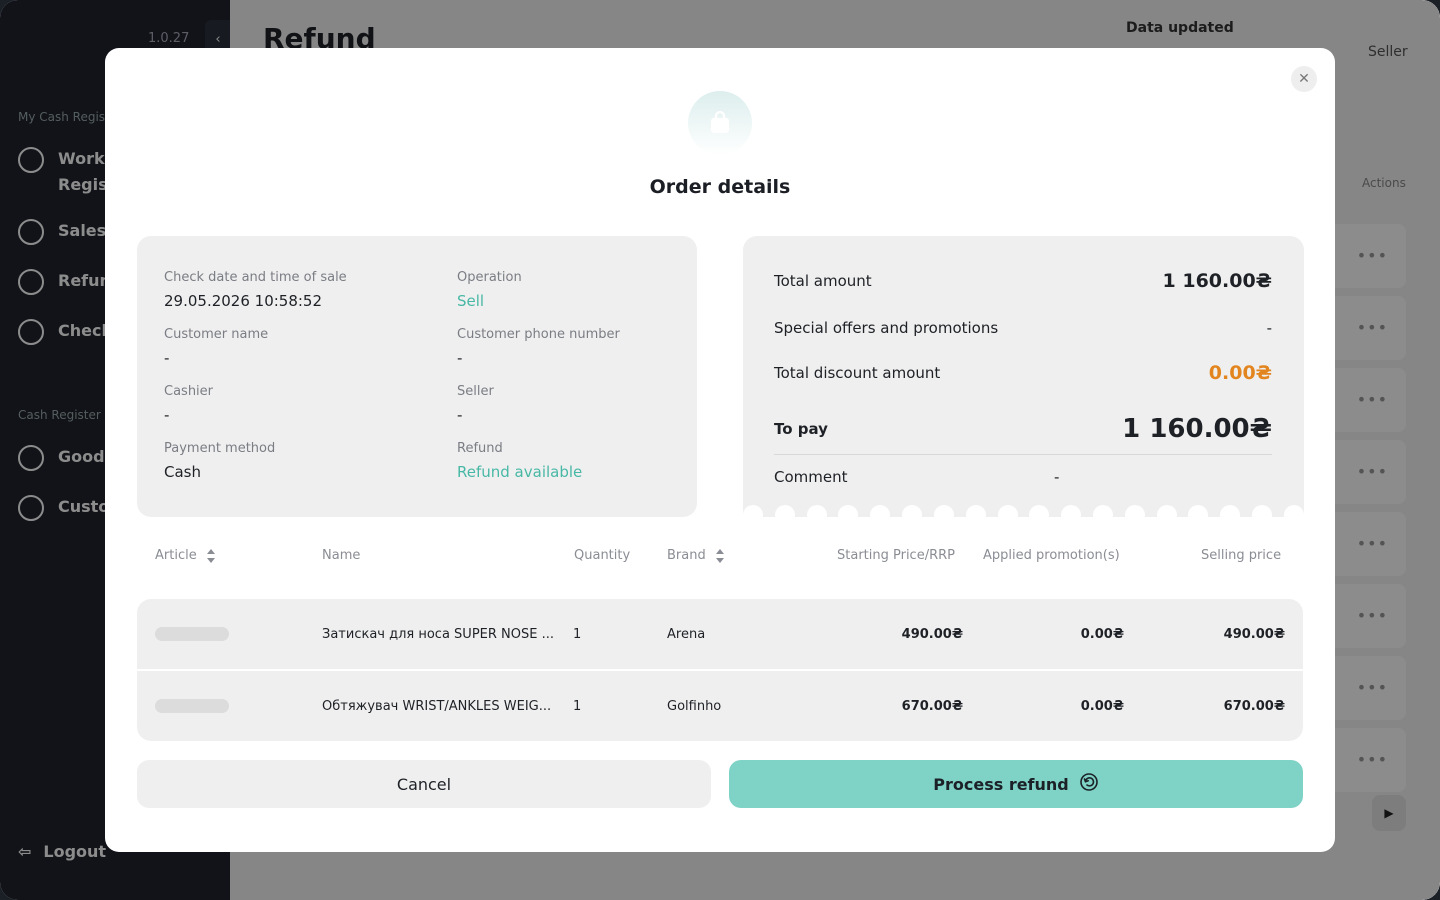 The image size is (1440, 900). I want to click on starting-price-column-header: Starting Price/RRP, so click(896, 555).